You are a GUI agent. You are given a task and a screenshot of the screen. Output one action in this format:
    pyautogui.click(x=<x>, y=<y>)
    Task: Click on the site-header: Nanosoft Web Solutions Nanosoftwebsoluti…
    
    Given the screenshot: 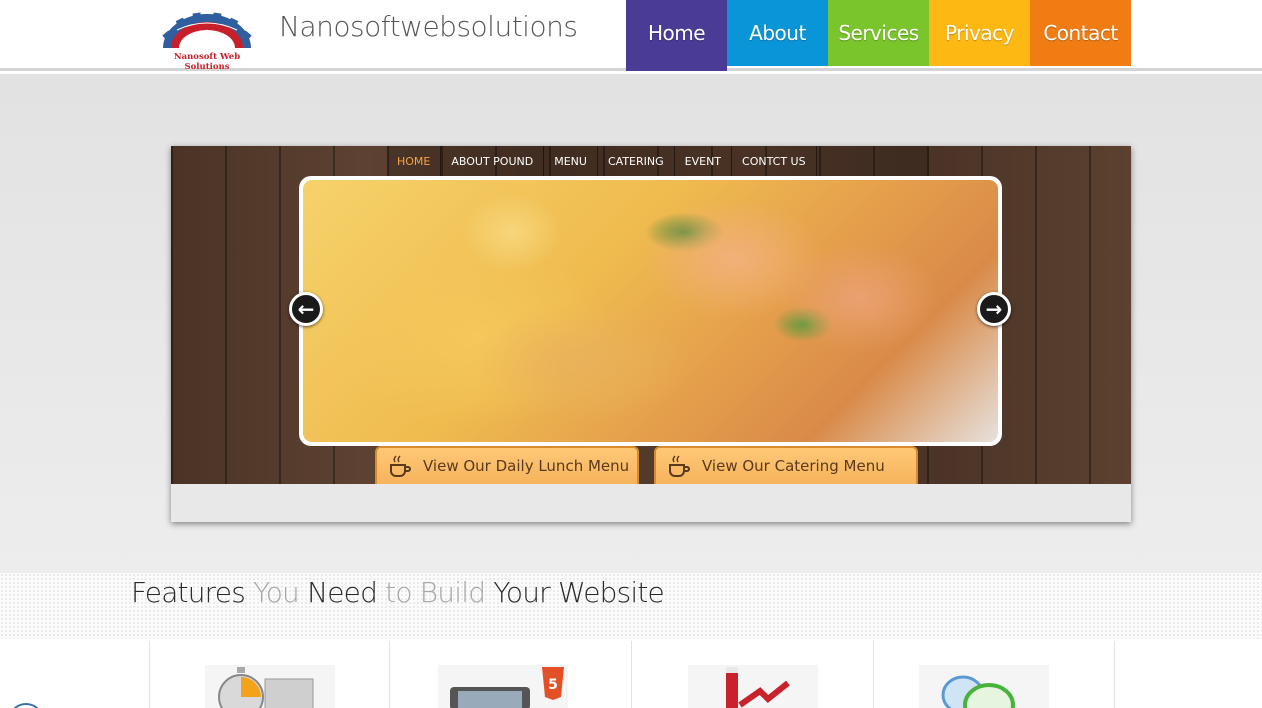 What is the action you would take?
    pyautogui.click(x=631, y=36)
    